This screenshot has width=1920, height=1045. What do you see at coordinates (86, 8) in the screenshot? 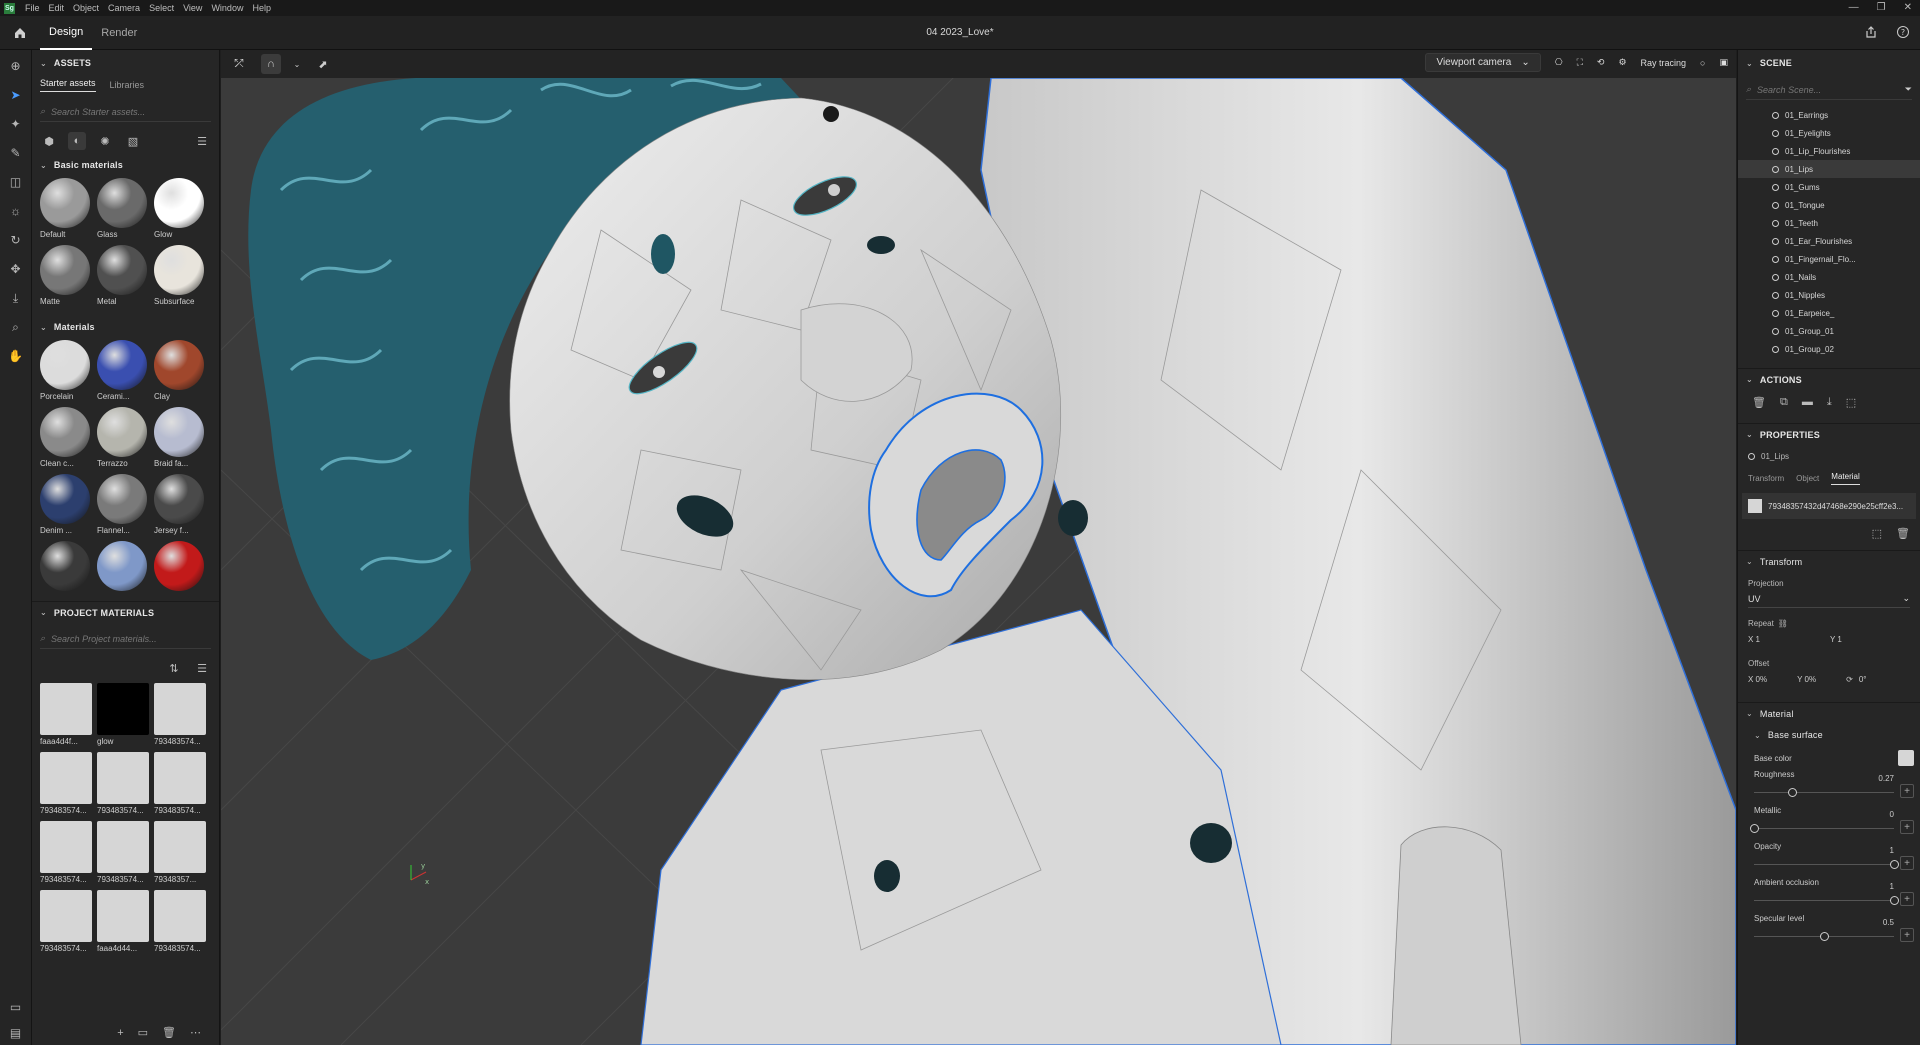
I see `menu-object: Object` at bounding box center [86, 8].